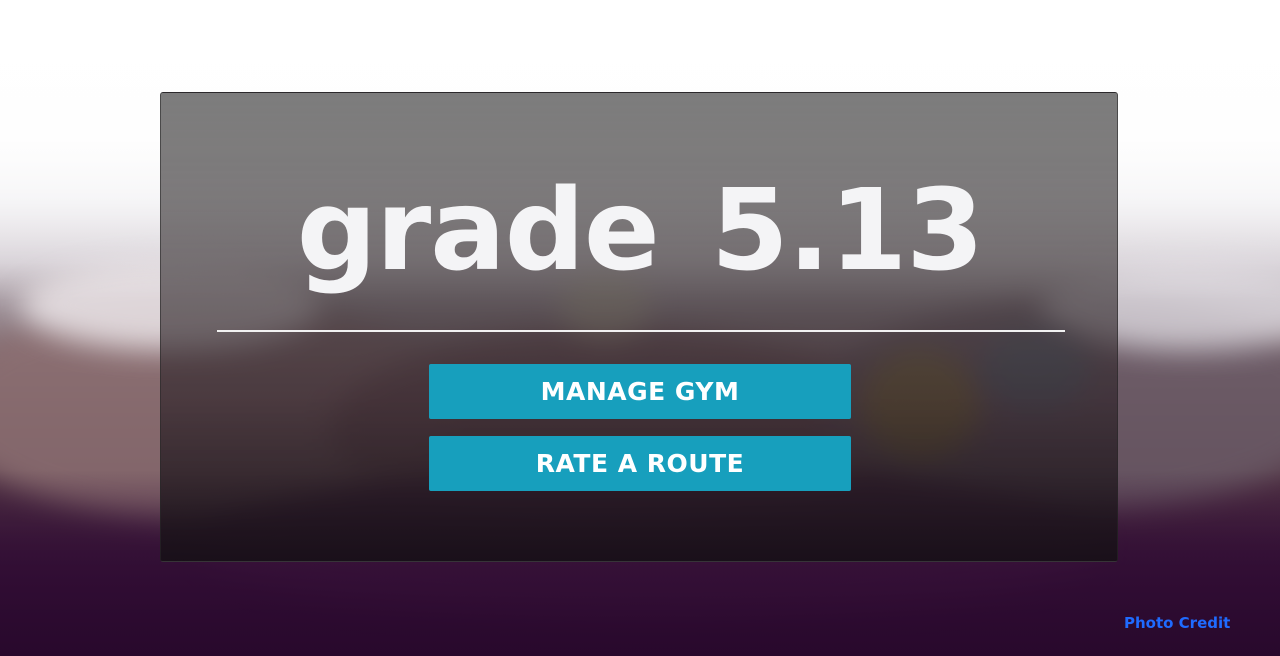 The image size is (1280, 656). Describe the element at coordinates (1177, 623) in the screenshot. I see `photo-credit-link: Photo Credit` at that location.